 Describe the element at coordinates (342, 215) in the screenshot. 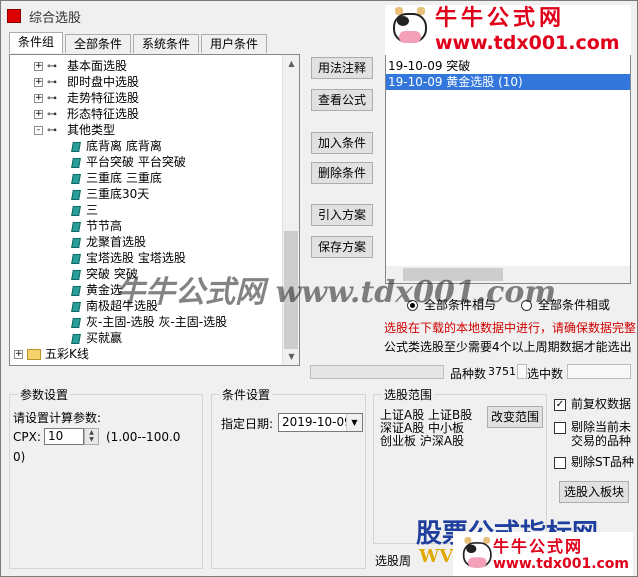

I see `import-plan-button: 引入方案` at that location.